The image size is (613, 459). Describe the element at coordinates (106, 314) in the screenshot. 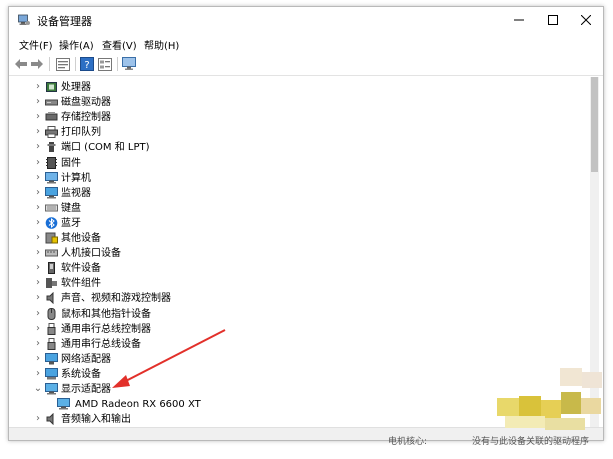

I see `tree-item-label: 鼠标和其他指针设备` at that location.